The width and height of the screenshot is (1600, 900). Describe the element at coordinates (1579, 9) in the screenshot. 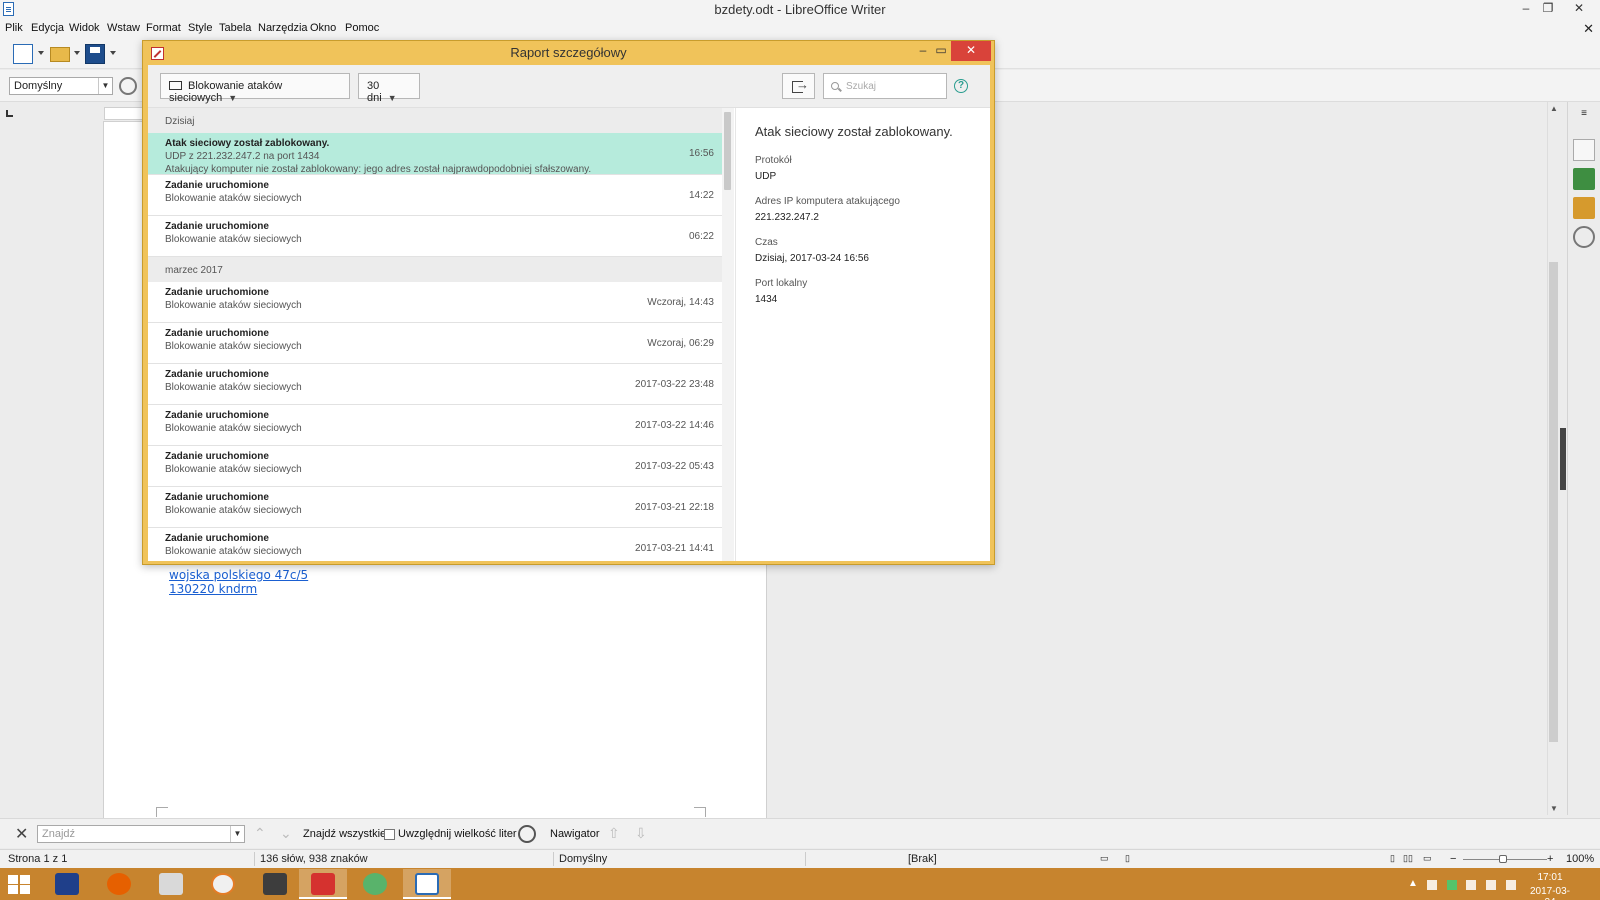

I see `close-window-button: ✕` at that location.